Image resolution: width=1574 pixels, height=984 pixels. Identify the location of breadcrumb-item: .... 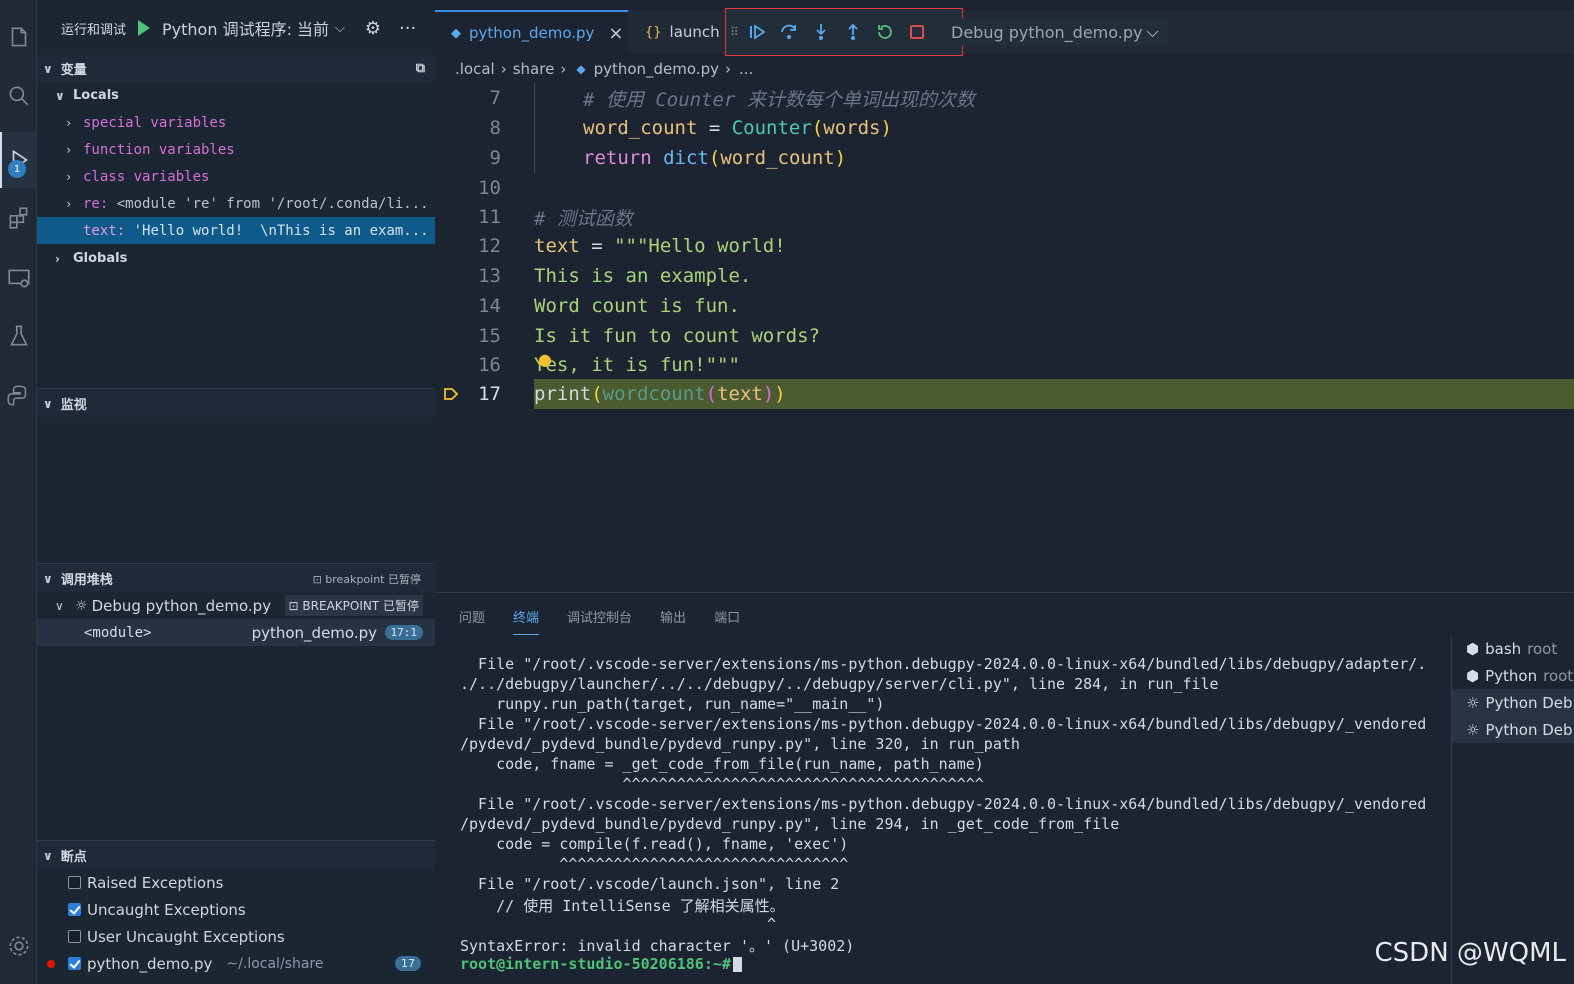
(746, 69).